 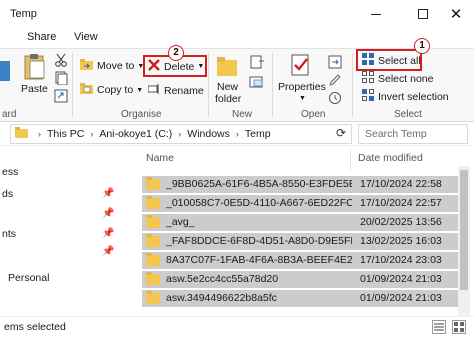 I want to click on table-row: asw.5e2cc4cc55a78d20 01/09/2024 21:03, so click(x=301, y=279).